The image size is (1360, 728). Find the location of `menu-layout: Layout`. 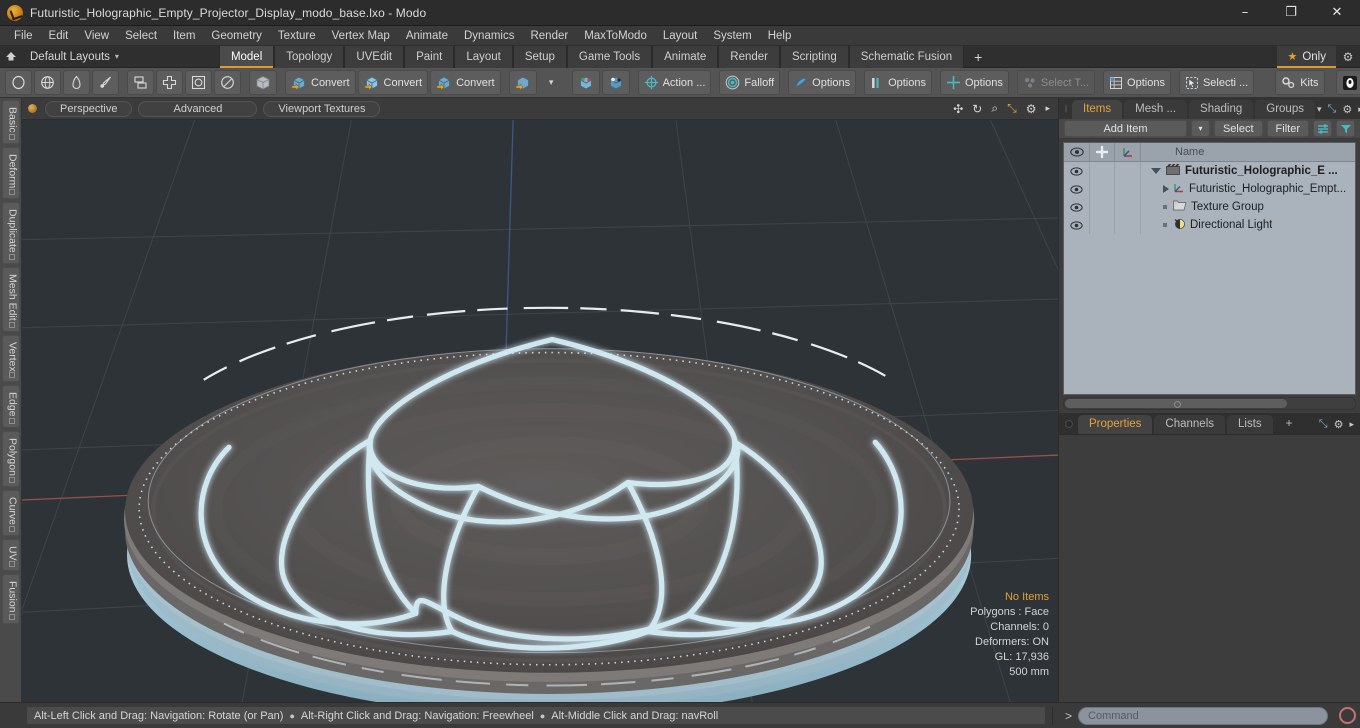

menu-layout: Layout is located at coordinates (680, 36).